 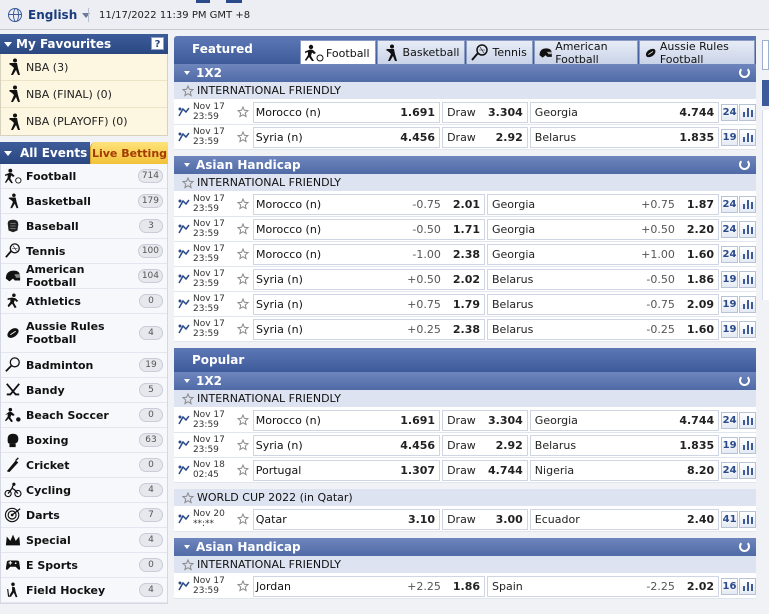 What do you see at coordinates (84, 490) in the screenshot?
I see `sidebar-item-sport: Cycling 4` at bounding box center [84, 490].